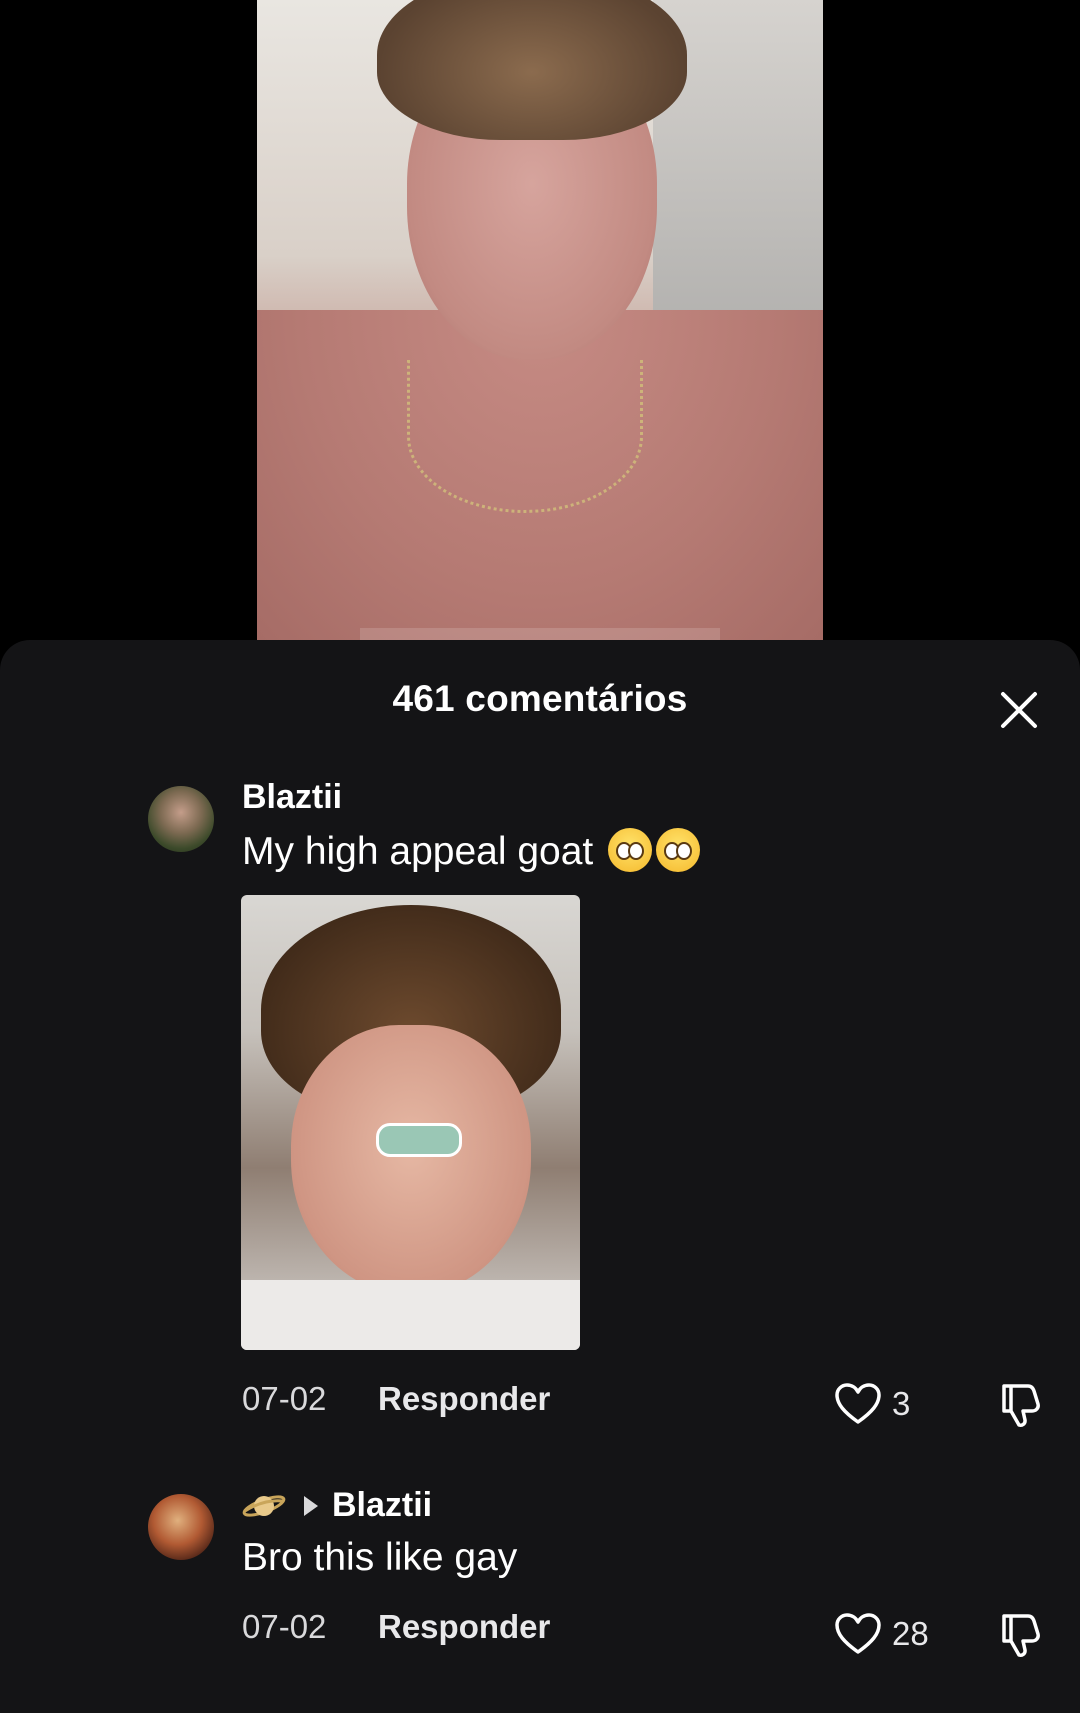  I want to click on image-shirt, so click(410, 1315).